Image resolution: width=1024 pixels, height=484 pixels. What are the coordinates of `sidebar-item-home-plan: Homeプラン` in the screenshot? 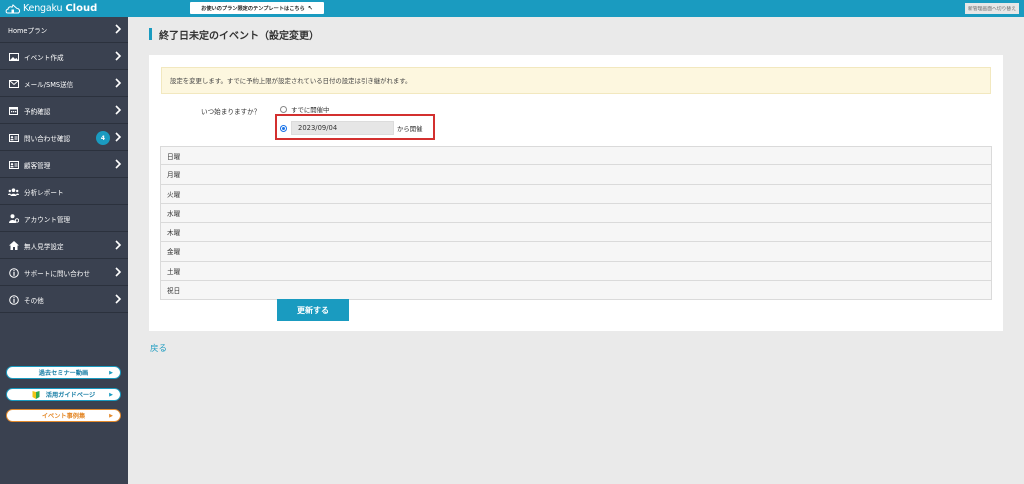 It's located at (64, 30).